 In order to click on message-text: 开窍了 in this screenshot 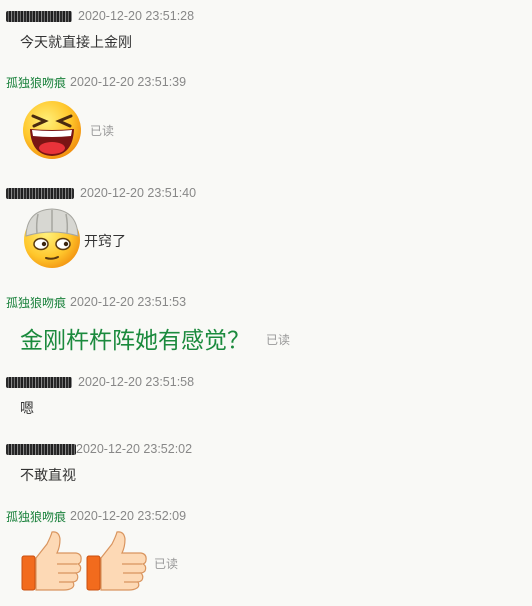, I will do `click(105, 241)`.